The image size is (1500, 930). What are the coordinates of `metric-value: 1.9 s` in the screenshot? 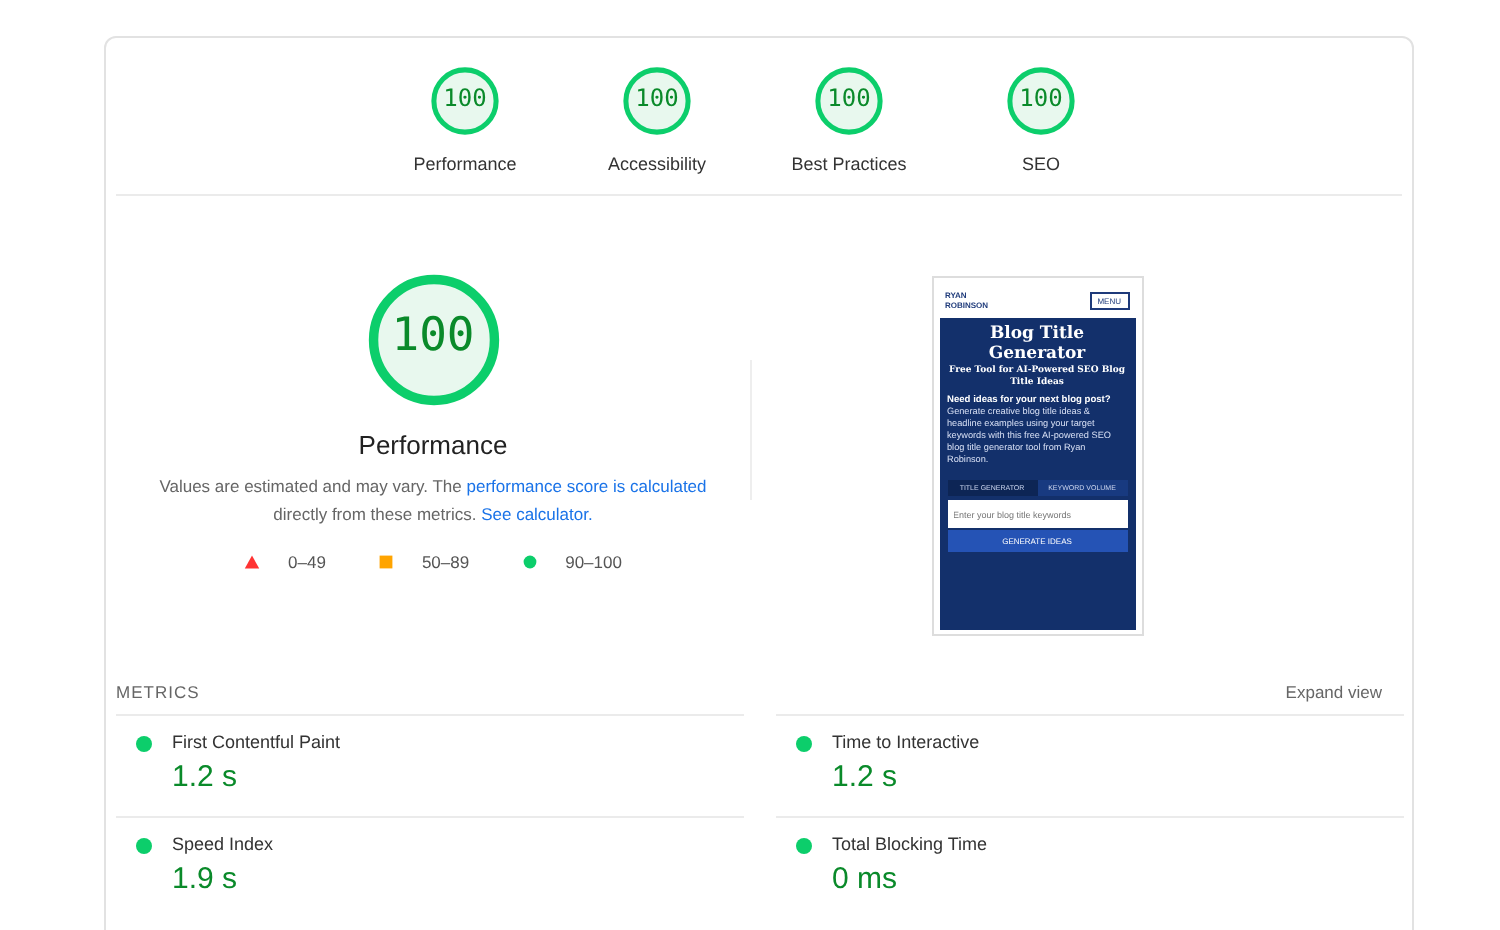 It's located at (206, 879).